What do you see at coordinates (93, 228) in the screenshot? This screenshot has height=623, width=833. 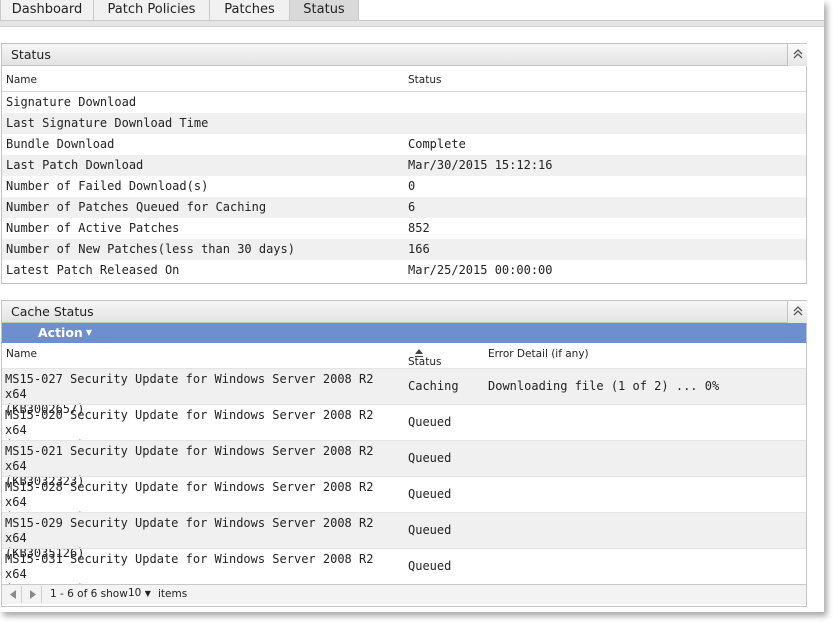 I see `row-name: Number of Active Patches` at bounding box center [93, 228].